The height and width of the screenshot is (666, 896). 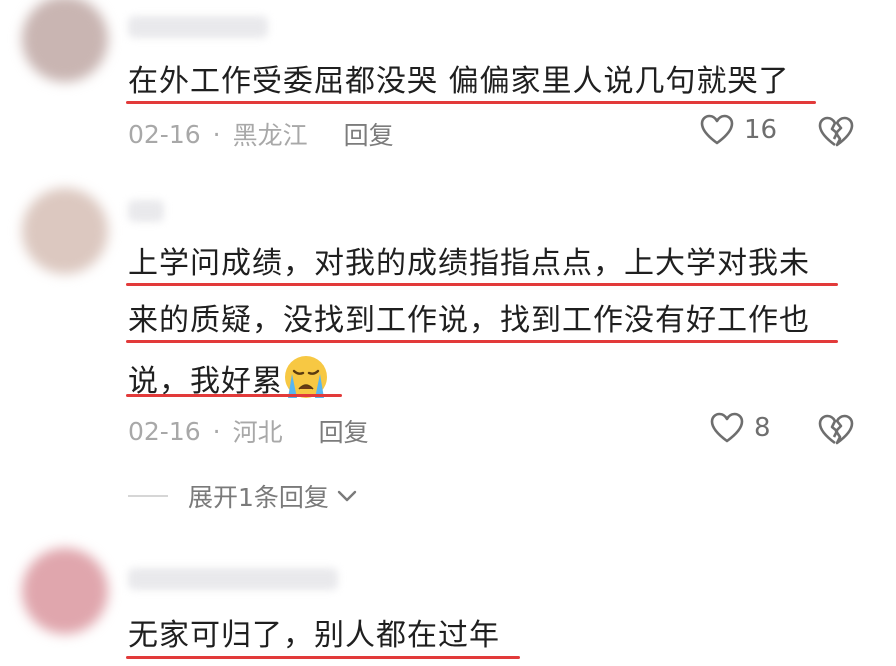 What do you see at coordinates (738, 130) in the screenshot?
I see `like-button: 16` at bounding box center [738, 130].